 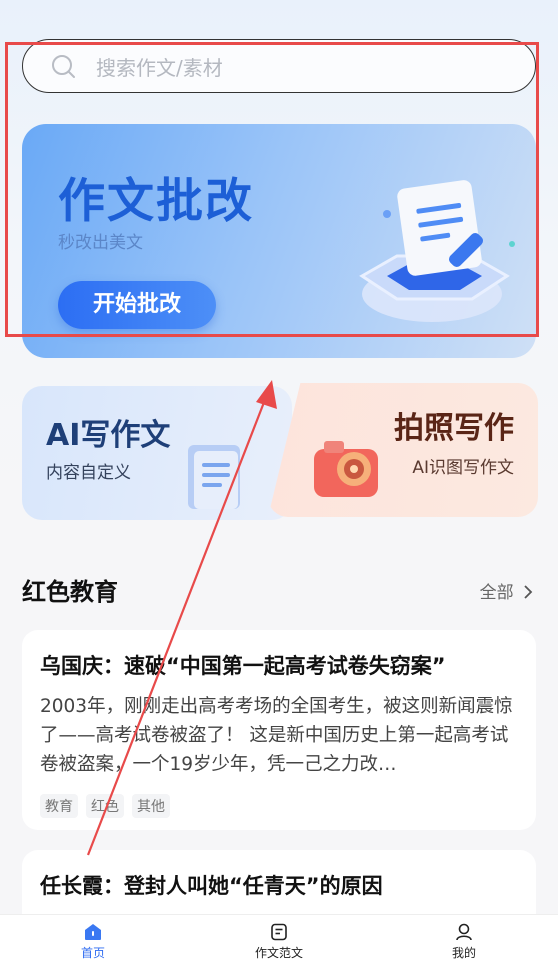 What do you see at coordinates (243, 666) in the screenshot?
I see `article-title: 乌国庆：速破“中国第一起高考试卷失窃案”` at bounding box center [243, 666].